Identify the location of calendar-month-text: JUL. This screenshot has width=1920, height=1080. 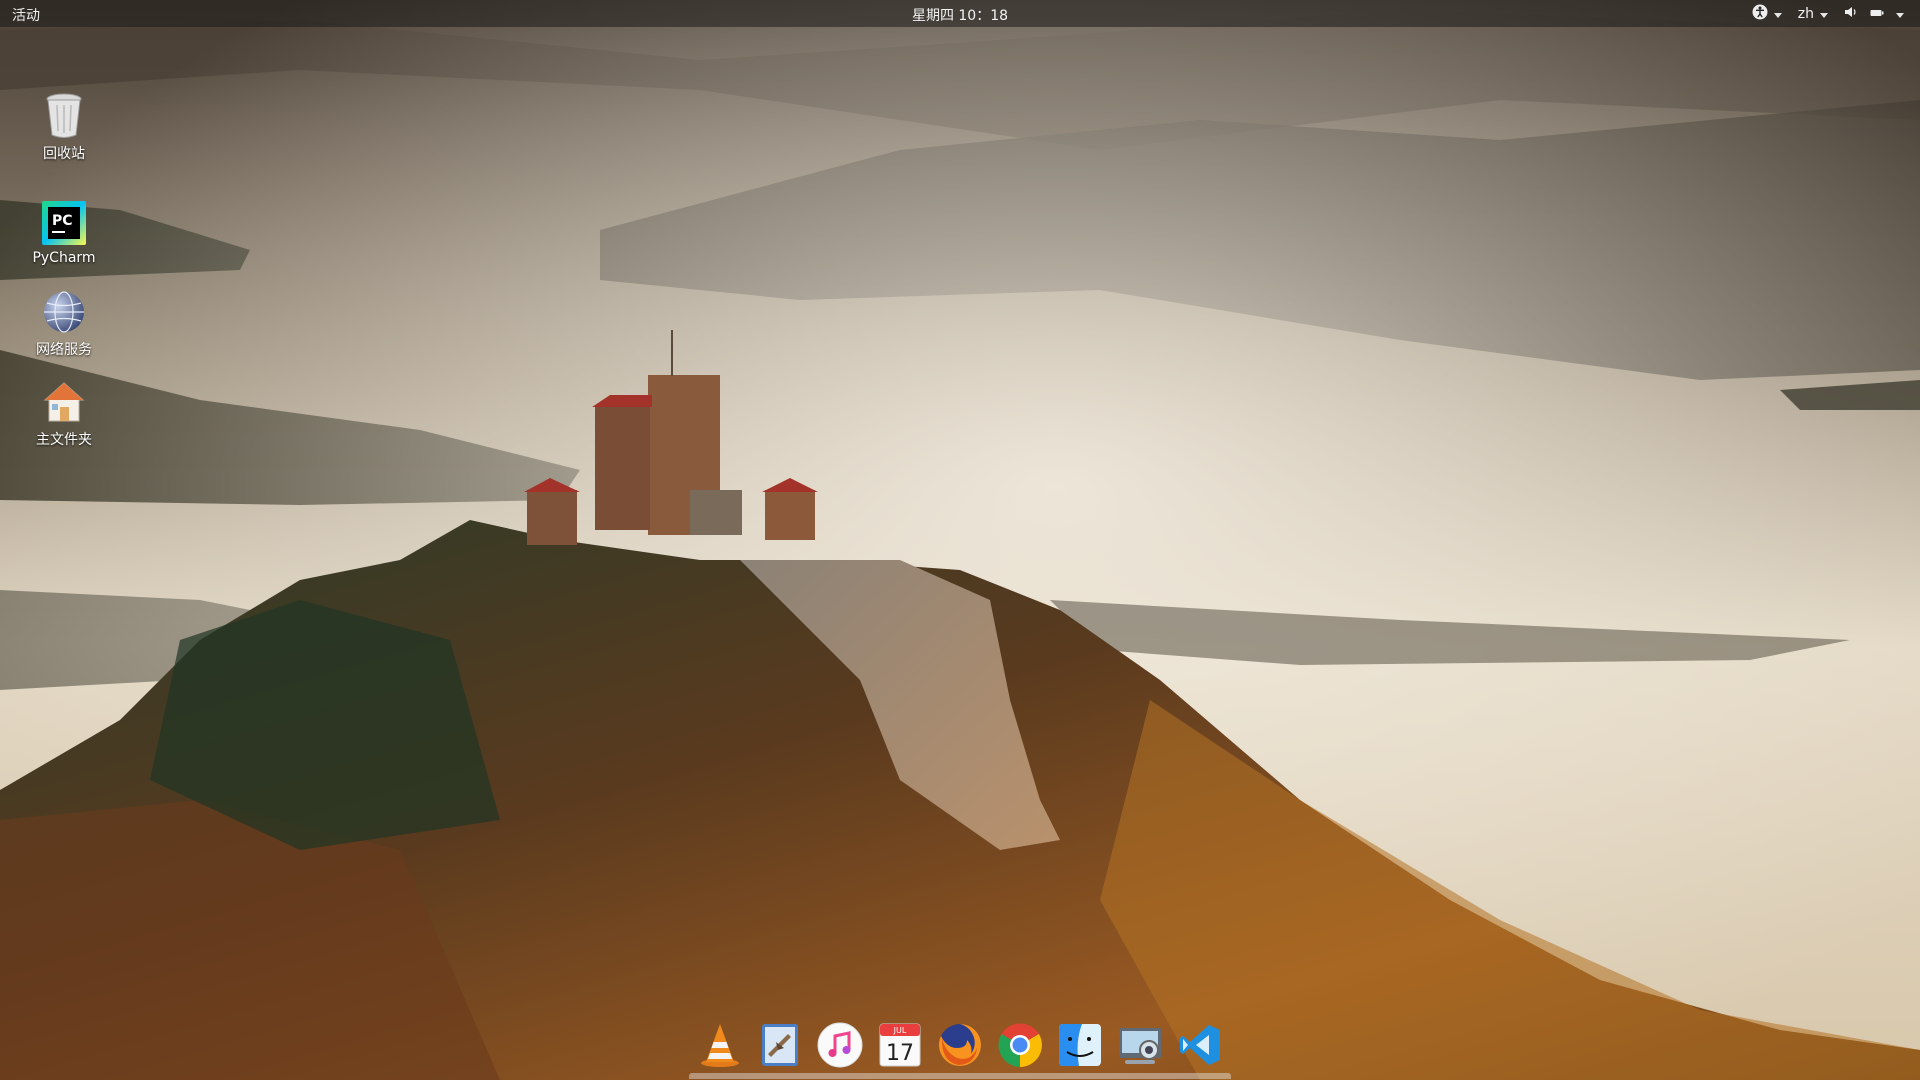
(900, 1030).